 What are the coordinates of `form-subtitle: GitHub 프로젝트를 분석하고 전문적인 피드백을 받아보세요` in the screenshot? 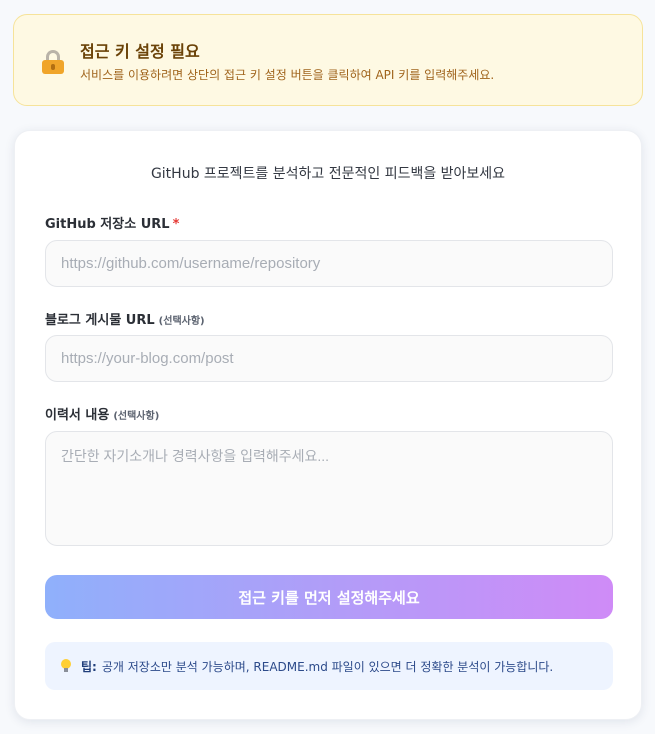 It's located at (328, 174).